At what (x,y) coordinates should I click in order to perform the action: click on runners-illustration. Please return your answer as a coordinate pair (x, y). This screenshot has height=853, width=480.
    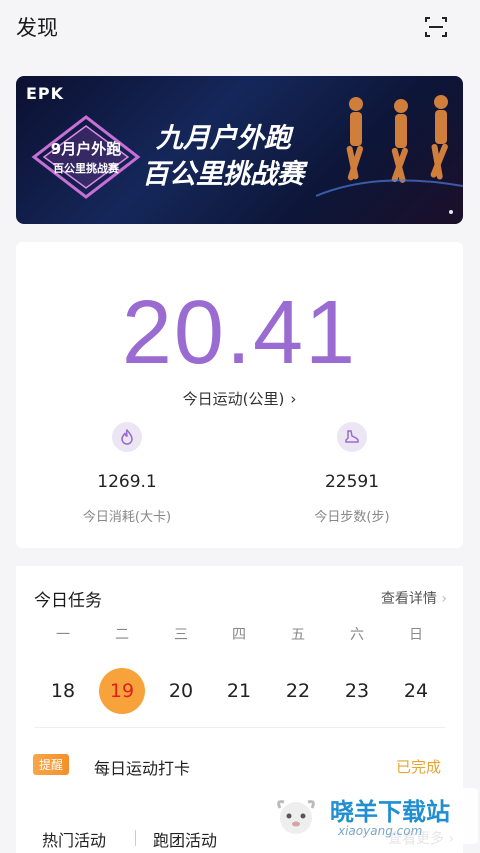
    Looking at the image, I should click on (389, 146).